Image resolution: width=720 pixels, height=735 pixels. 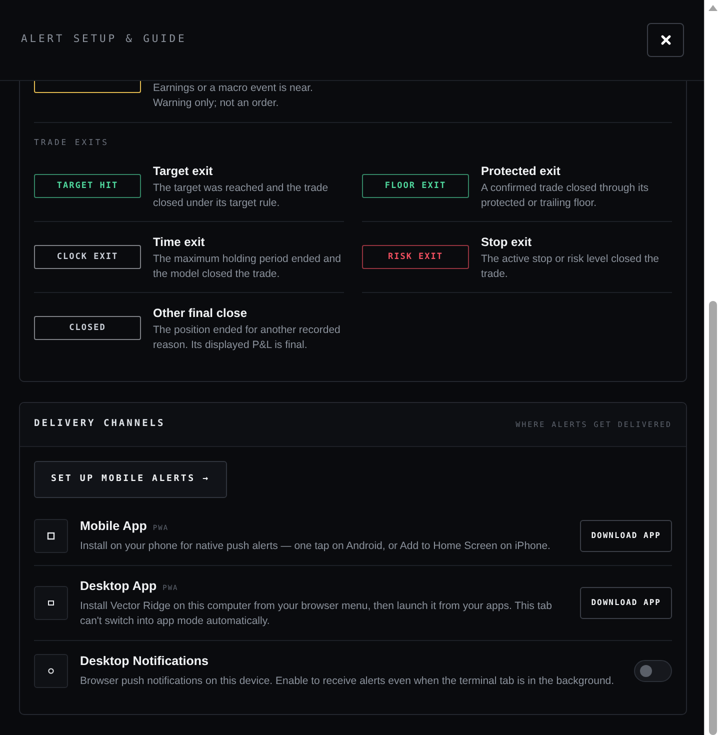 What do you see at coordinates (348, 681) in the screenshot?
I see `channel-description: Browser push notifications on this device. Enable to receive alerts even when the terminal tab is in the background.` at bounding box center [348, 681].